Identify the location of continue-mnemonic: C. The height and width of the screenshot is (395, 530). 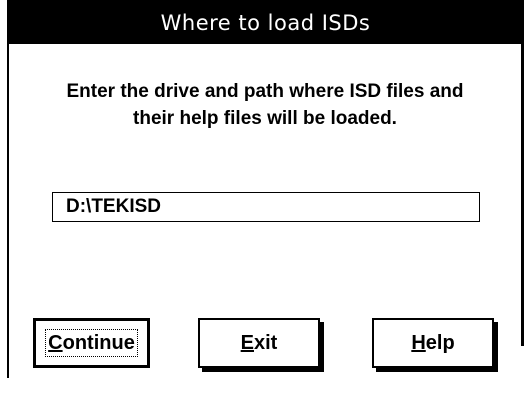
(55, 343).